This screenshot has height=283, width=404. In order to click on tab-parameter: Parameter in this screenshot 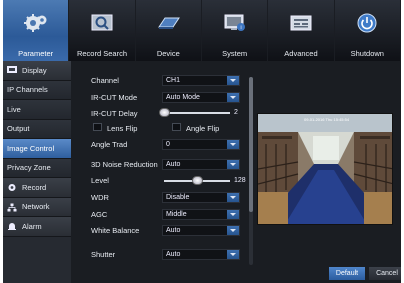, I will do `click(36, 30)`.